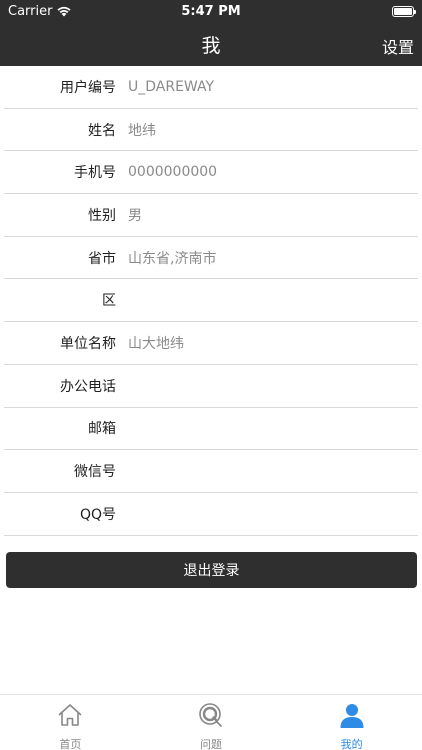  Describe the element at coordinates (64, 11) in the screenshot. I see `wifi-icon` at that location.